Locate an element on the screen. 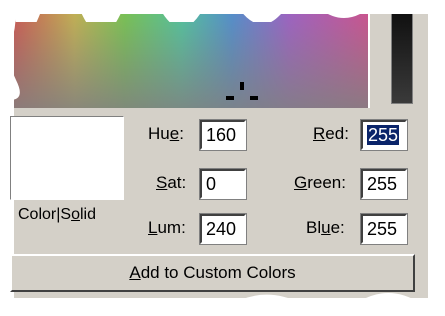 The width and height of the screenshot is (445, 316). sat-label: Sat: is located at coordinates (171, 182).